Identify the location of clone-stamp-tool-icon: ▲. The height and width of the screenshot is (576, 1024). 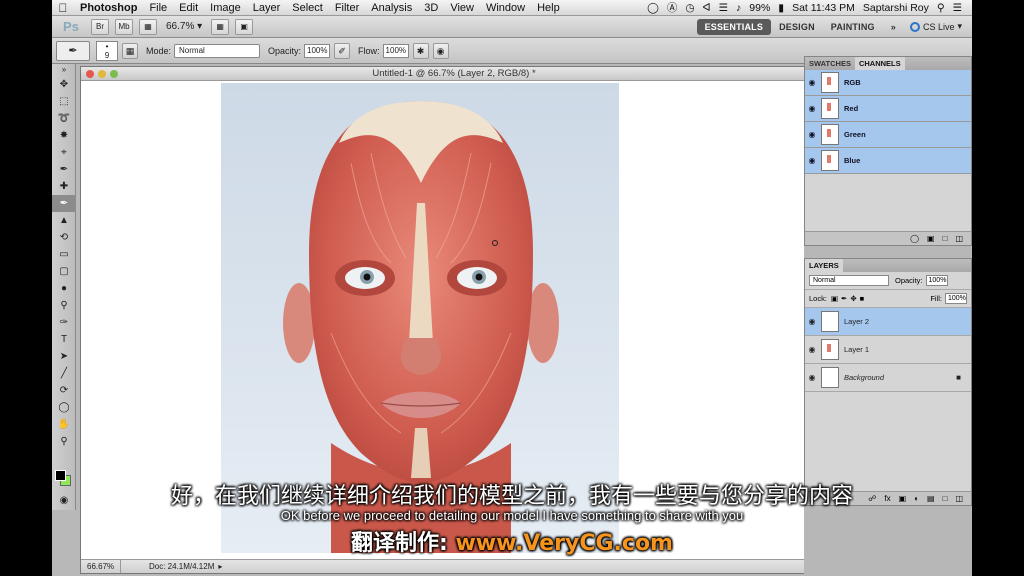
(64, 220).